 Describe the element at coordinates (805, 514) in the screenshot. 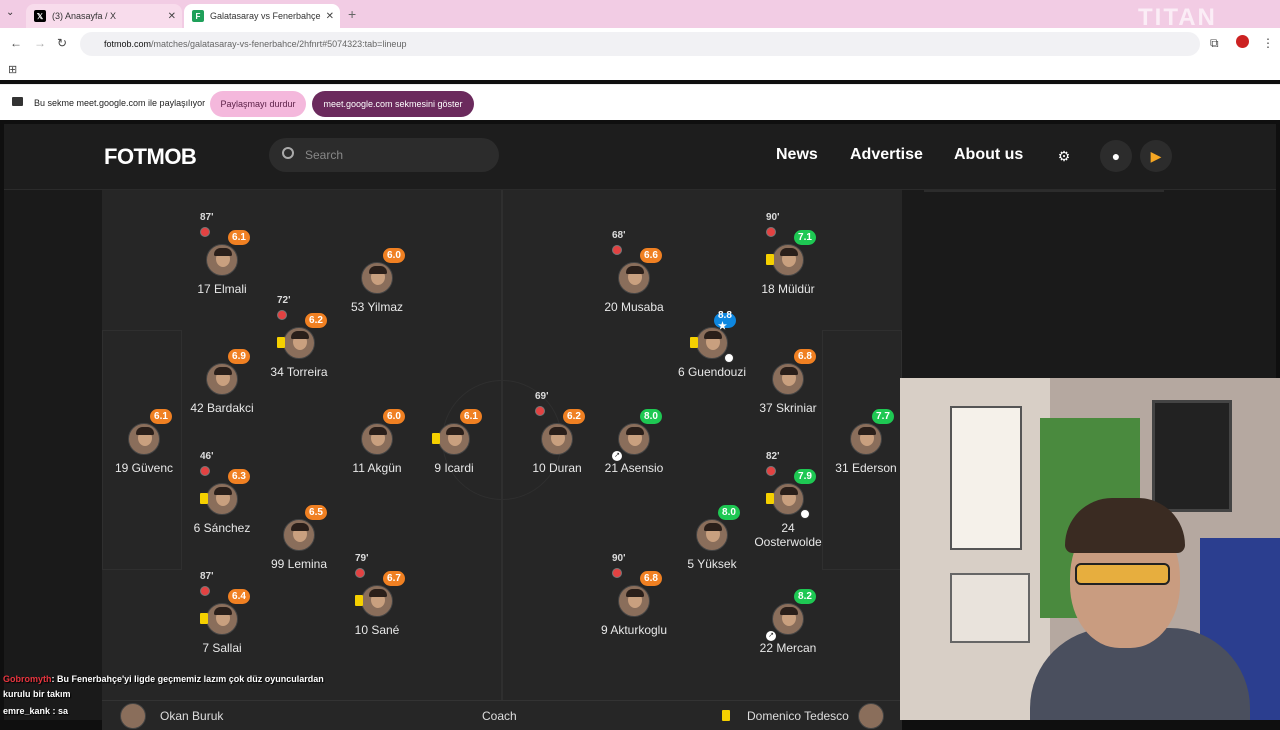

I see `goal-ball-icon` at that location.